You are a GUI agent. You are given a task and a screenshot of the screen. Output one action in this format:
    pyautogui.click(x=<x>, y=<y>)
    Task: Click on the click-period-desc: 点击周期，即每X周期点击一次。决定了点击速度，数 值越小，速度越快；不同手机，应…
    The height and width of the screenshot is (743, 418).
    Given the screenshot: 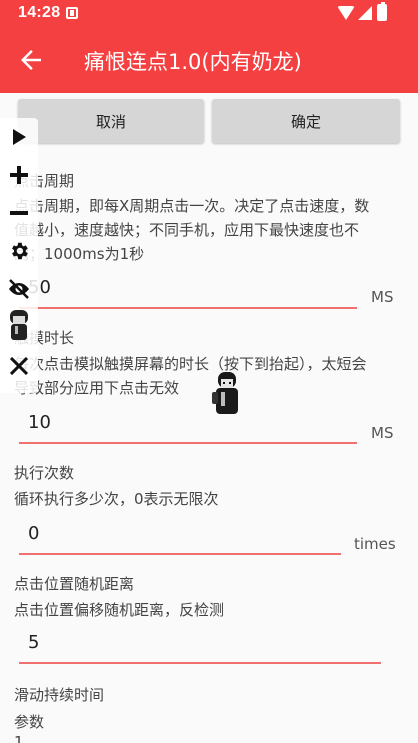 What is the action you would take?
    pyautogui.click(x=209, y=230)
    